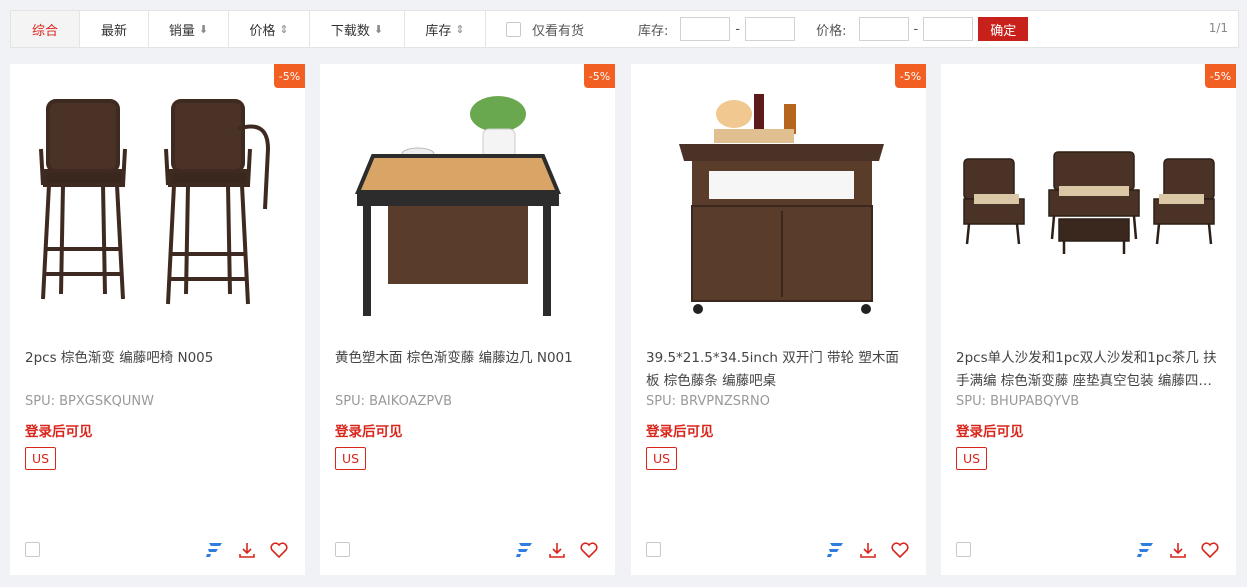  What do you see at coordinates (468, 358) in the screenshot?
I see `product-title: 黄色塑木面 棕色渐变藤 编藤边几 N001` at bounding box center [468, 358].